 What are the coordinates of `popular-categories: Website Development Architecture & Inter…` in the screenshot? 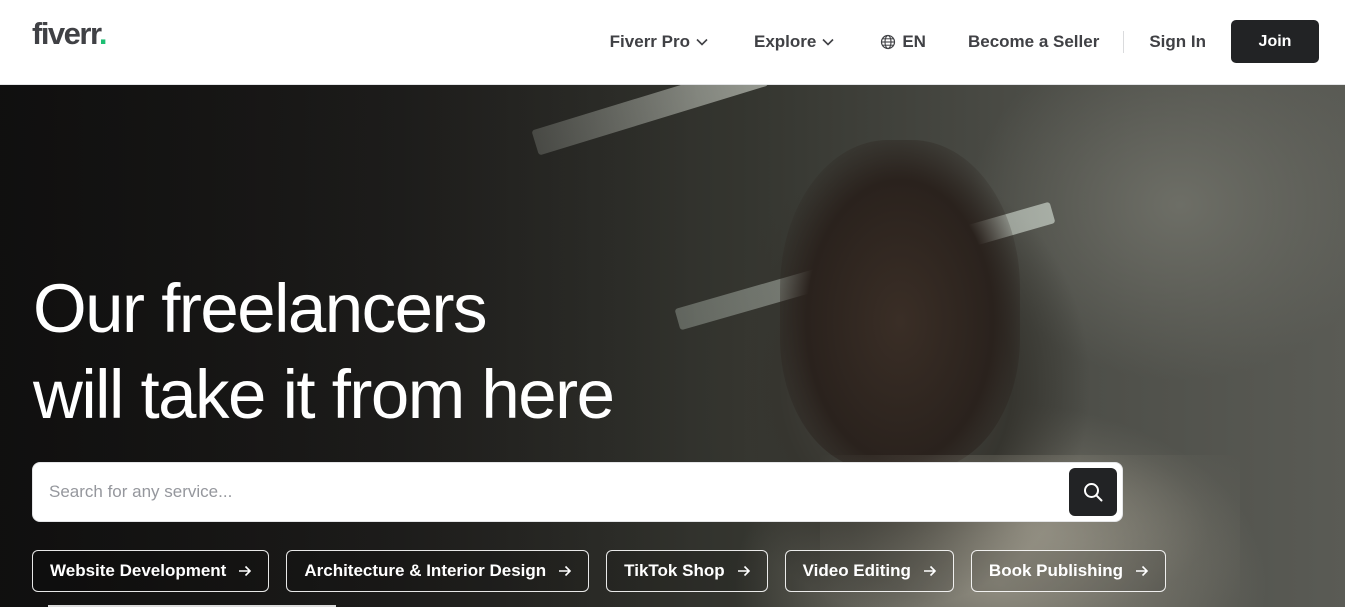 It's located at (599, 571).